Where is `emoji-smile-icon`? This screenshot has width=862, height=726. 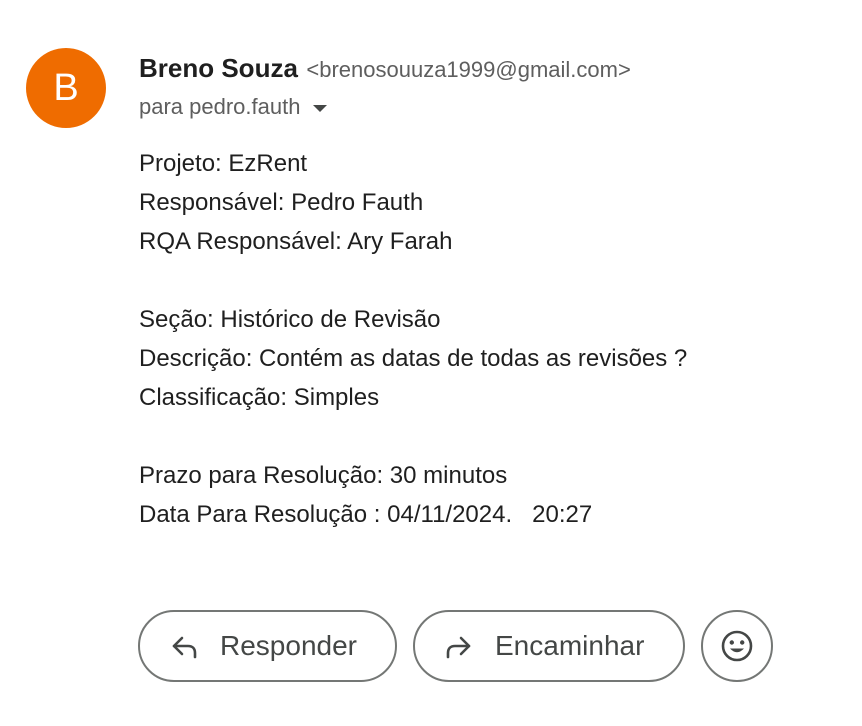 emoji-smile-icon is located at coordinates (737, 646).